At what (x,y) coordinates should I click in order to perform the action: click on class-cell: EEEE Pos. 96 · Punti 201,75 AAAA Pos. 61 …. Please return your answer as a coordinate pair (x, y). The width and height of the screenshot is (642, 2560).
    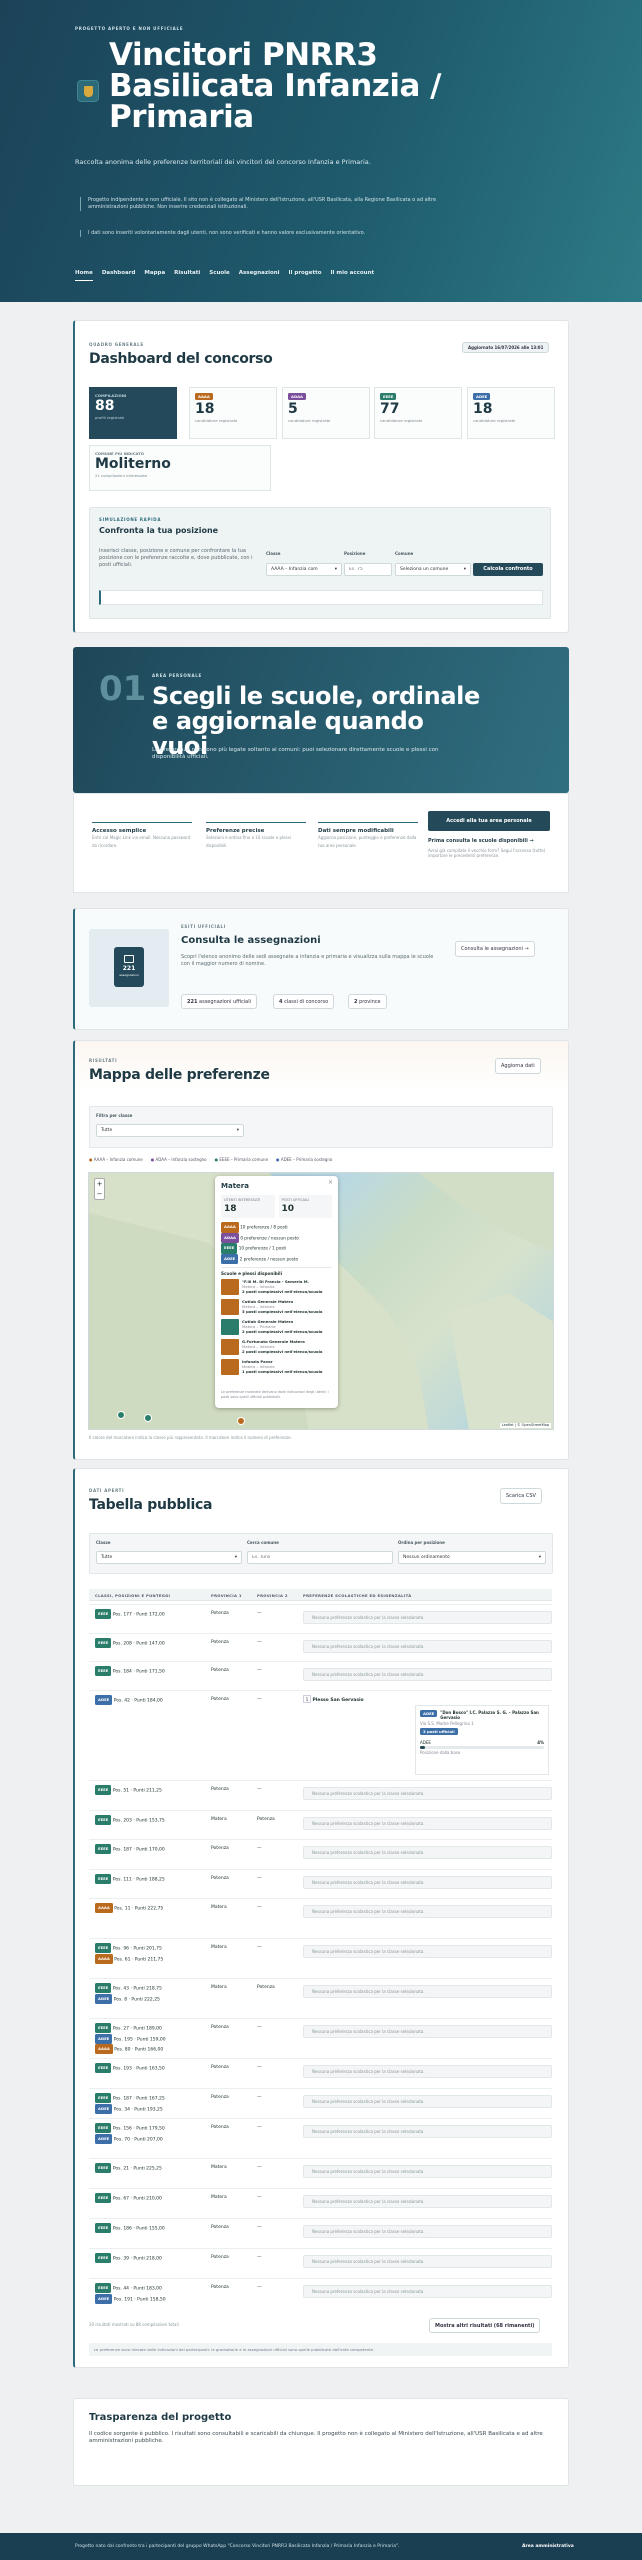
    Looking at the image, I should click on (129, 1953).